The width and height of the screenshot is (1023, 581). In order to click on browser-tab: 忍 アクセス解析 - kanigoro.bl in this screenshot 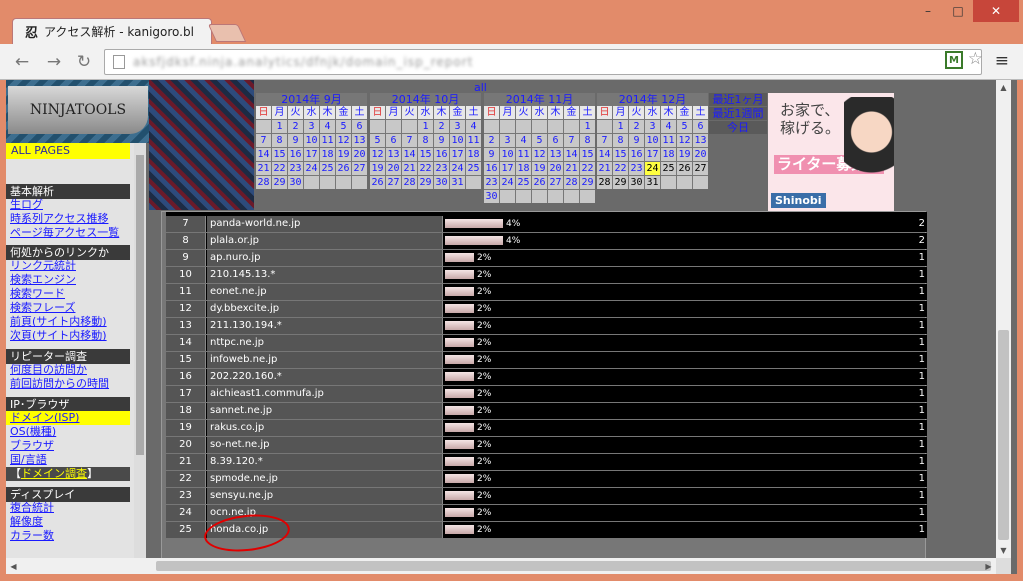, I will do `click(112, 31)`.